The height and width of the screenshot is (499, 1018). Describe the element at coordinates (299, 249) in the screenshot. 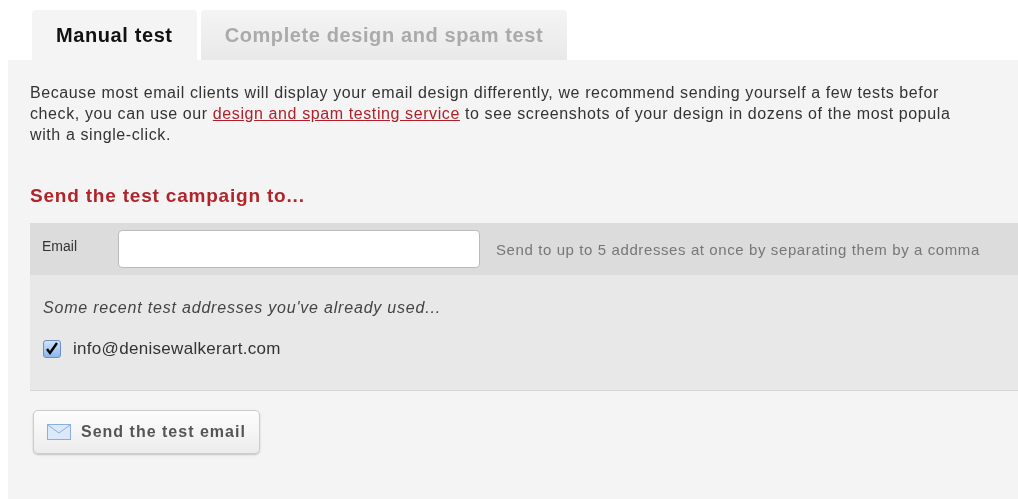

I see `email-input` at that location.